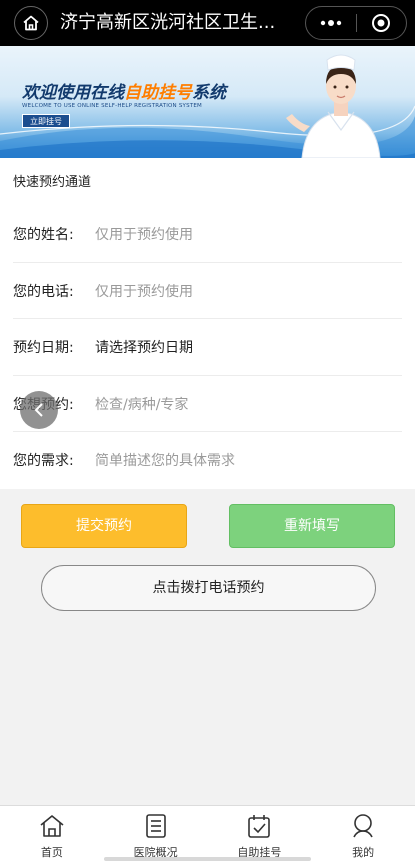 The image size is (415, 865). I want to click on floating-back-button, so click(39, 410).